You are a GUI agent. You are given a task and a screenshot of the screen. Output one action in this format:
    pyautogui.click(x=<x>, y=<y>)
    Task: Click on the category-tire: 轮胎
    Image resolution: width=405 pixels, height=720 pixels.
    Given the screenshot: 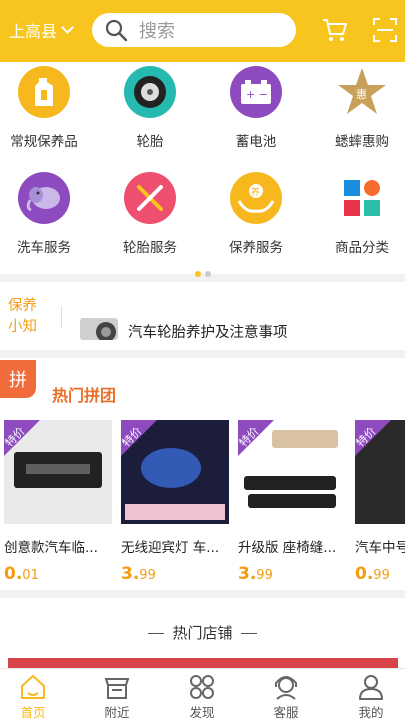 What is the action you would take?
    pyautogui.click(x=150, y=108)
    